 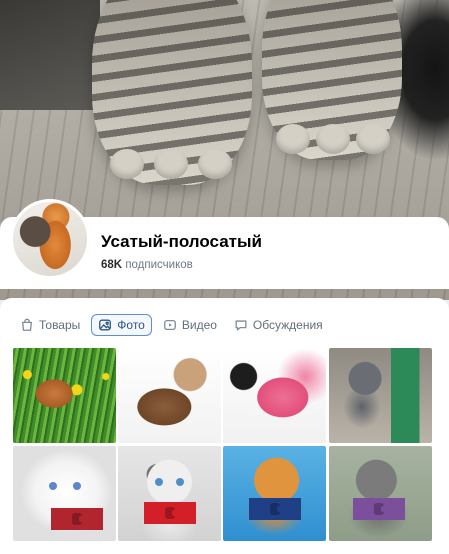 What do you see at coordinates (181, 242) in the screenshot?
I see `group-name: Усатый-полосатый` at bounding box center [181, 242].